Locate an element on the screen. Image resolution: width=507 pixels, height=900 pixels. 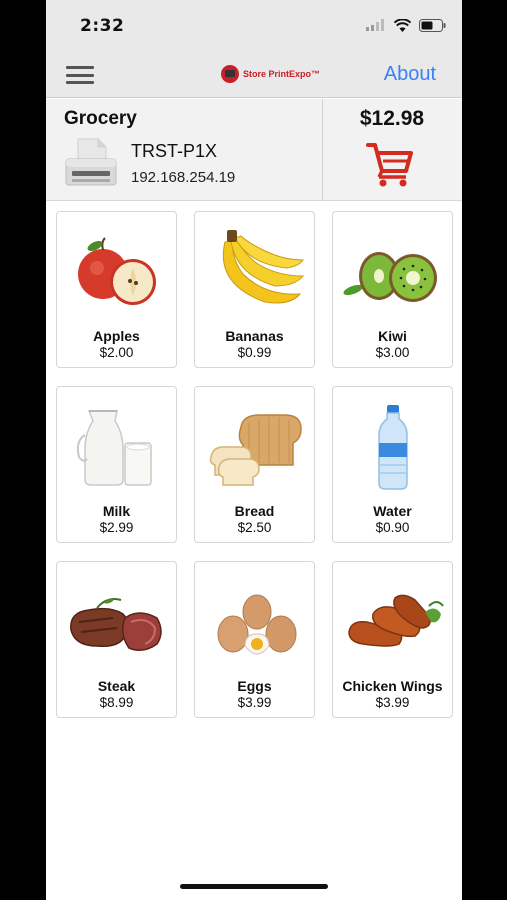
status-time: 2:32 is located at coordinates (102, 26).